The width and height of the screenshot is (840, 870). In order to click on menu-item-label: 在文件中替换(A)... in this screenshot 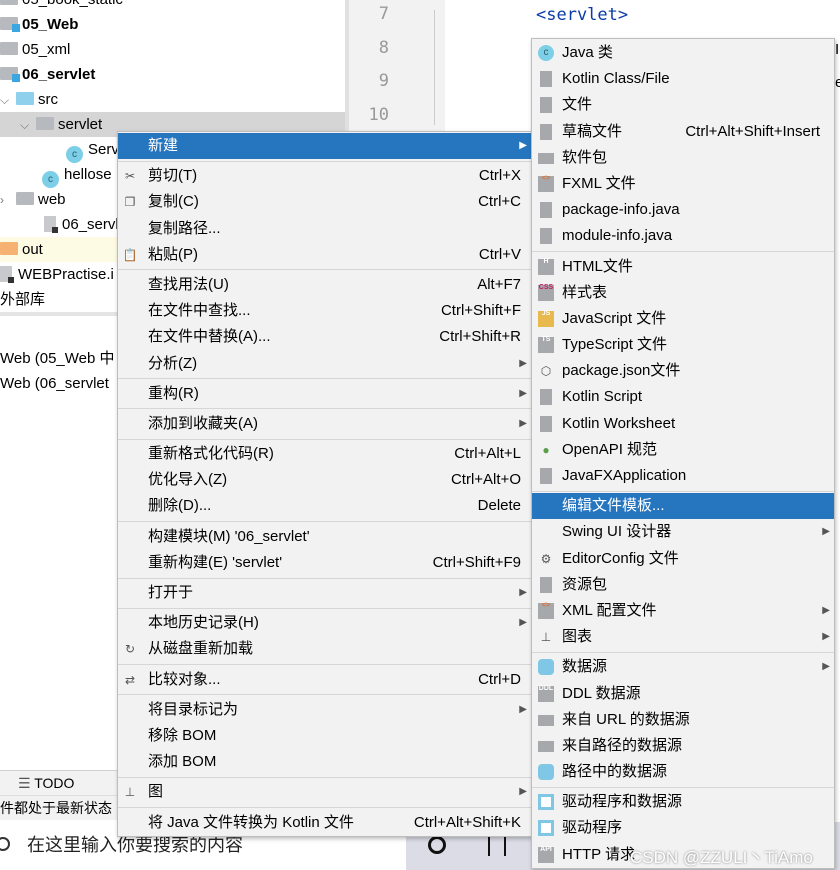, I will do `click(209, 337)`.